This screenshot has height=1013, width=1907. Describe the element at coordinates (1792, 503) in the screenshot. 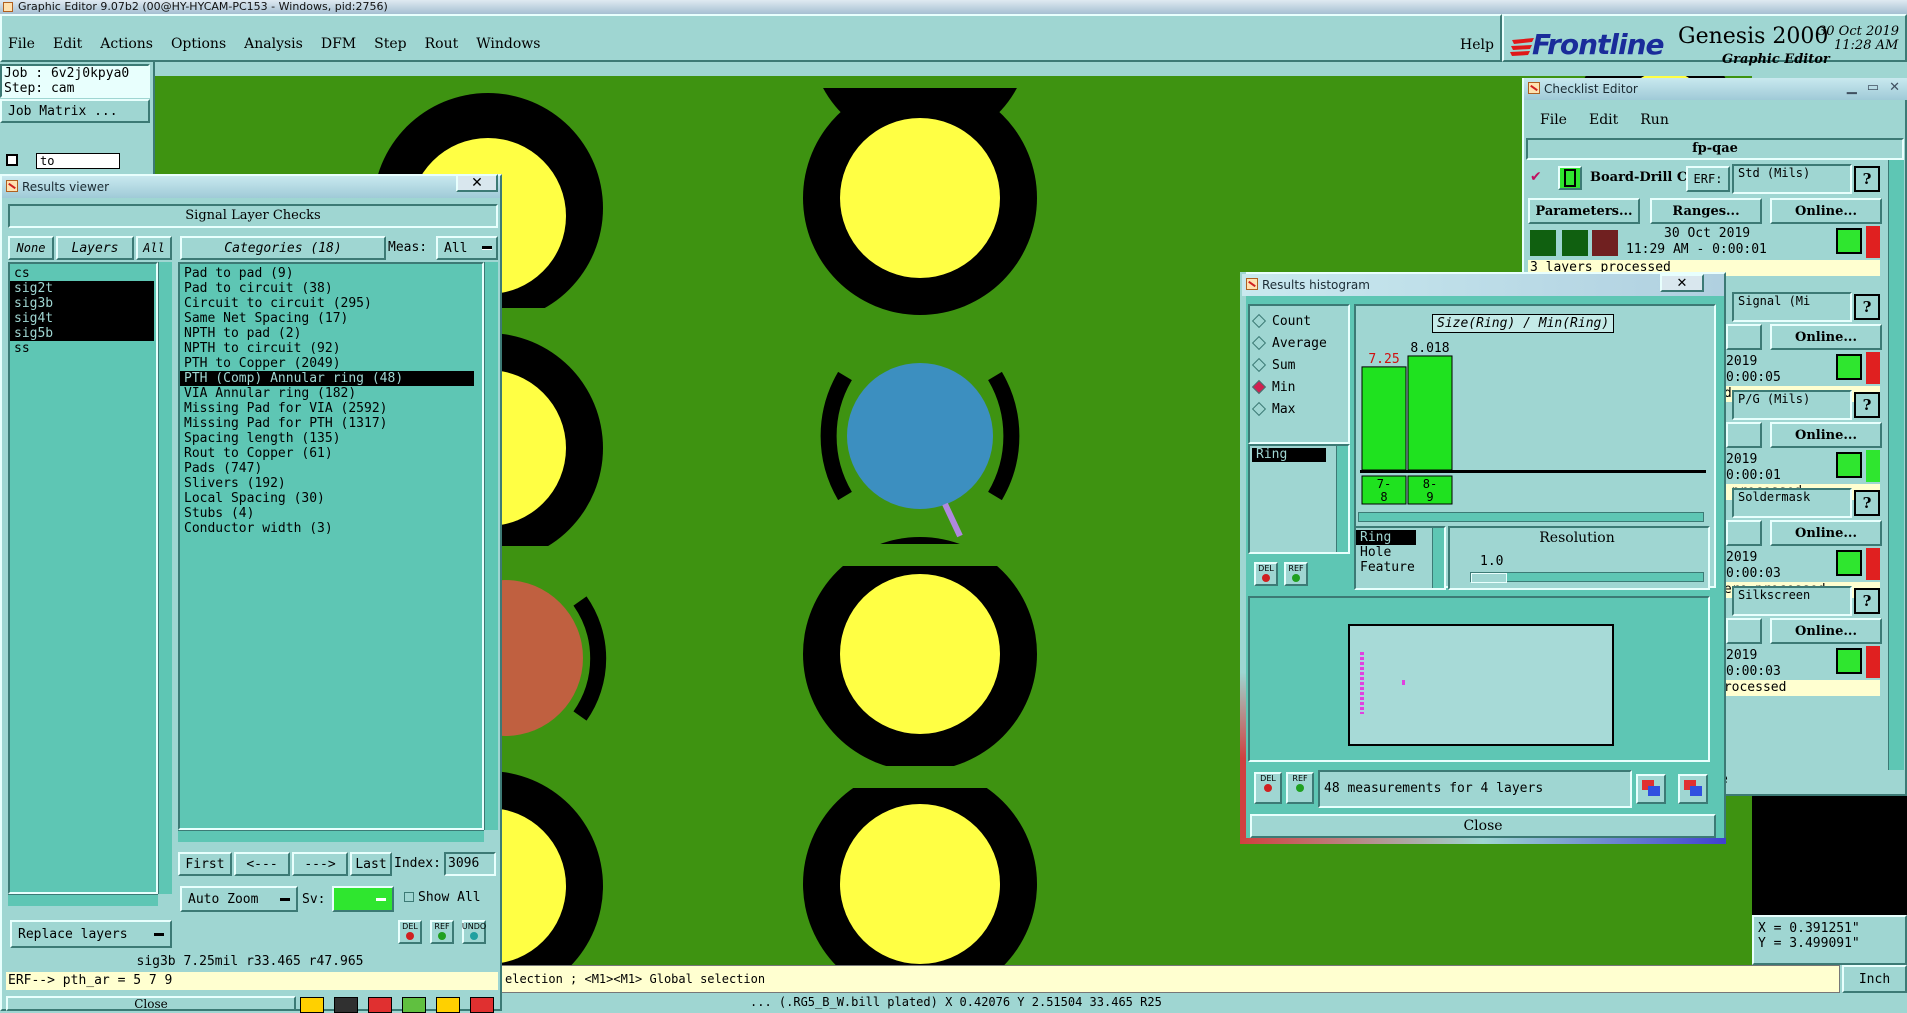

I see `param-field: Soldermask` at that location.